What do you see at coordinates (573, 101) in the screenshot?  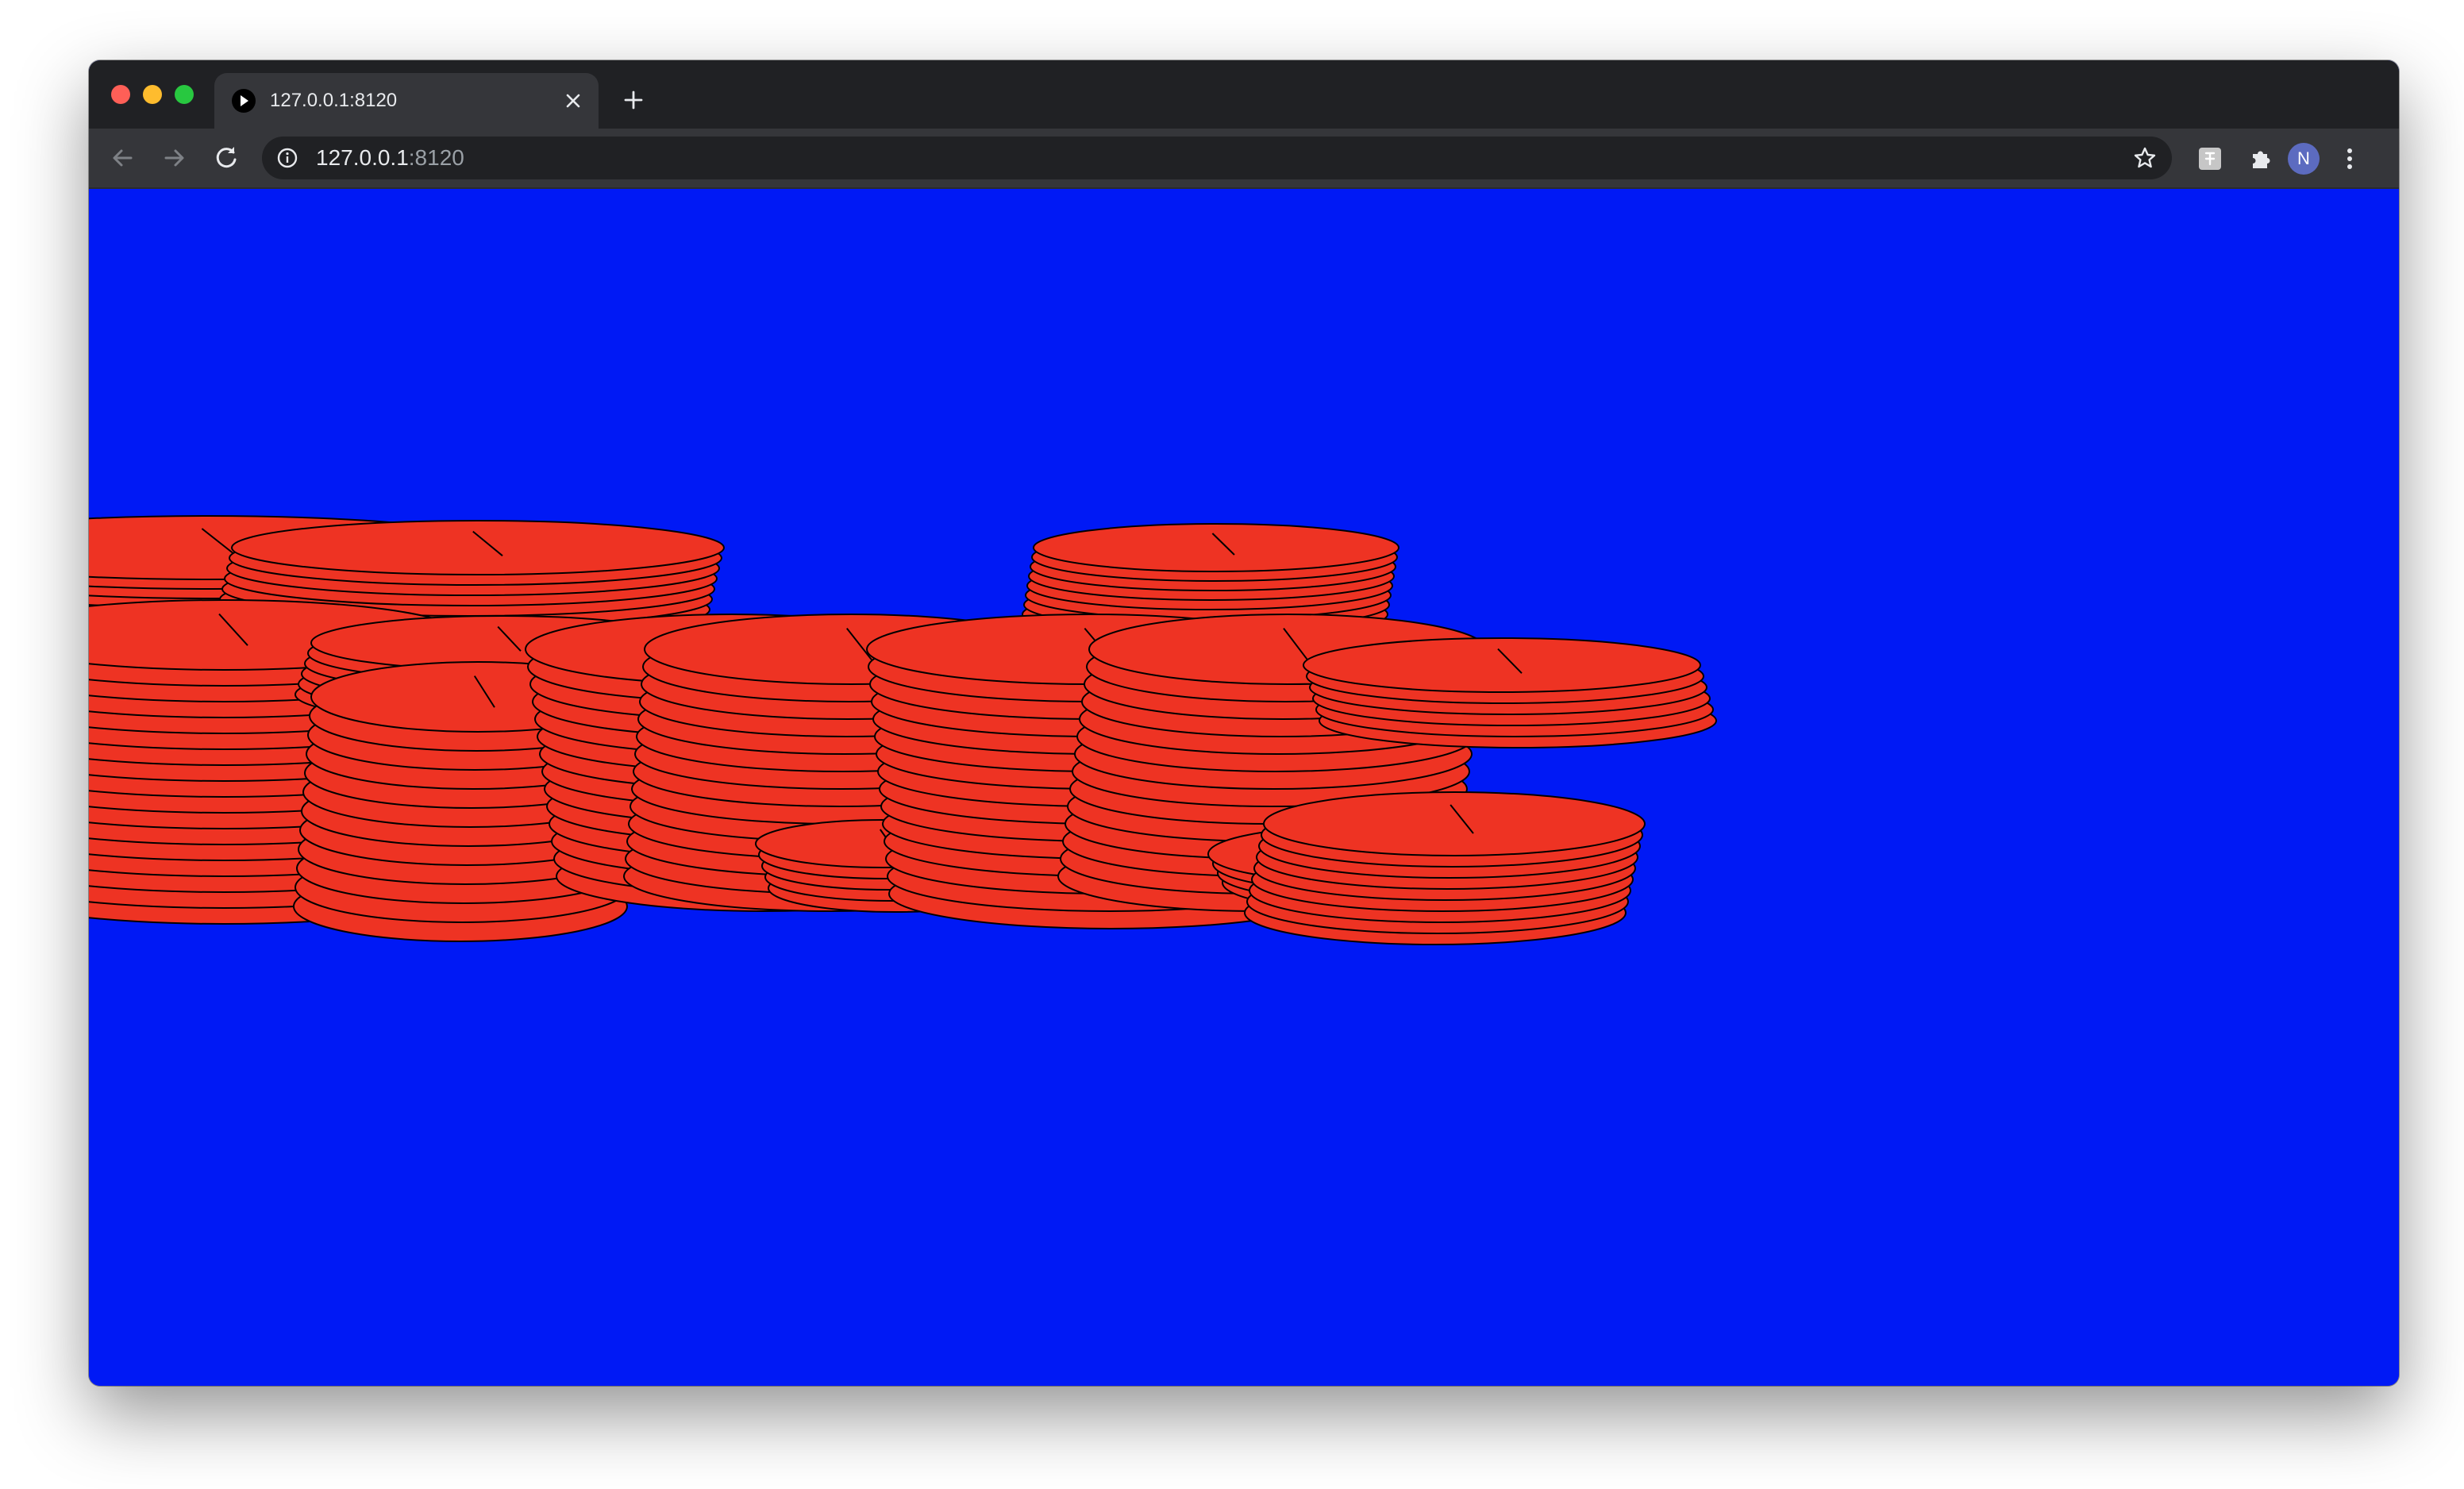 I see `close-tab-icon` at bounding box center [573, 101].